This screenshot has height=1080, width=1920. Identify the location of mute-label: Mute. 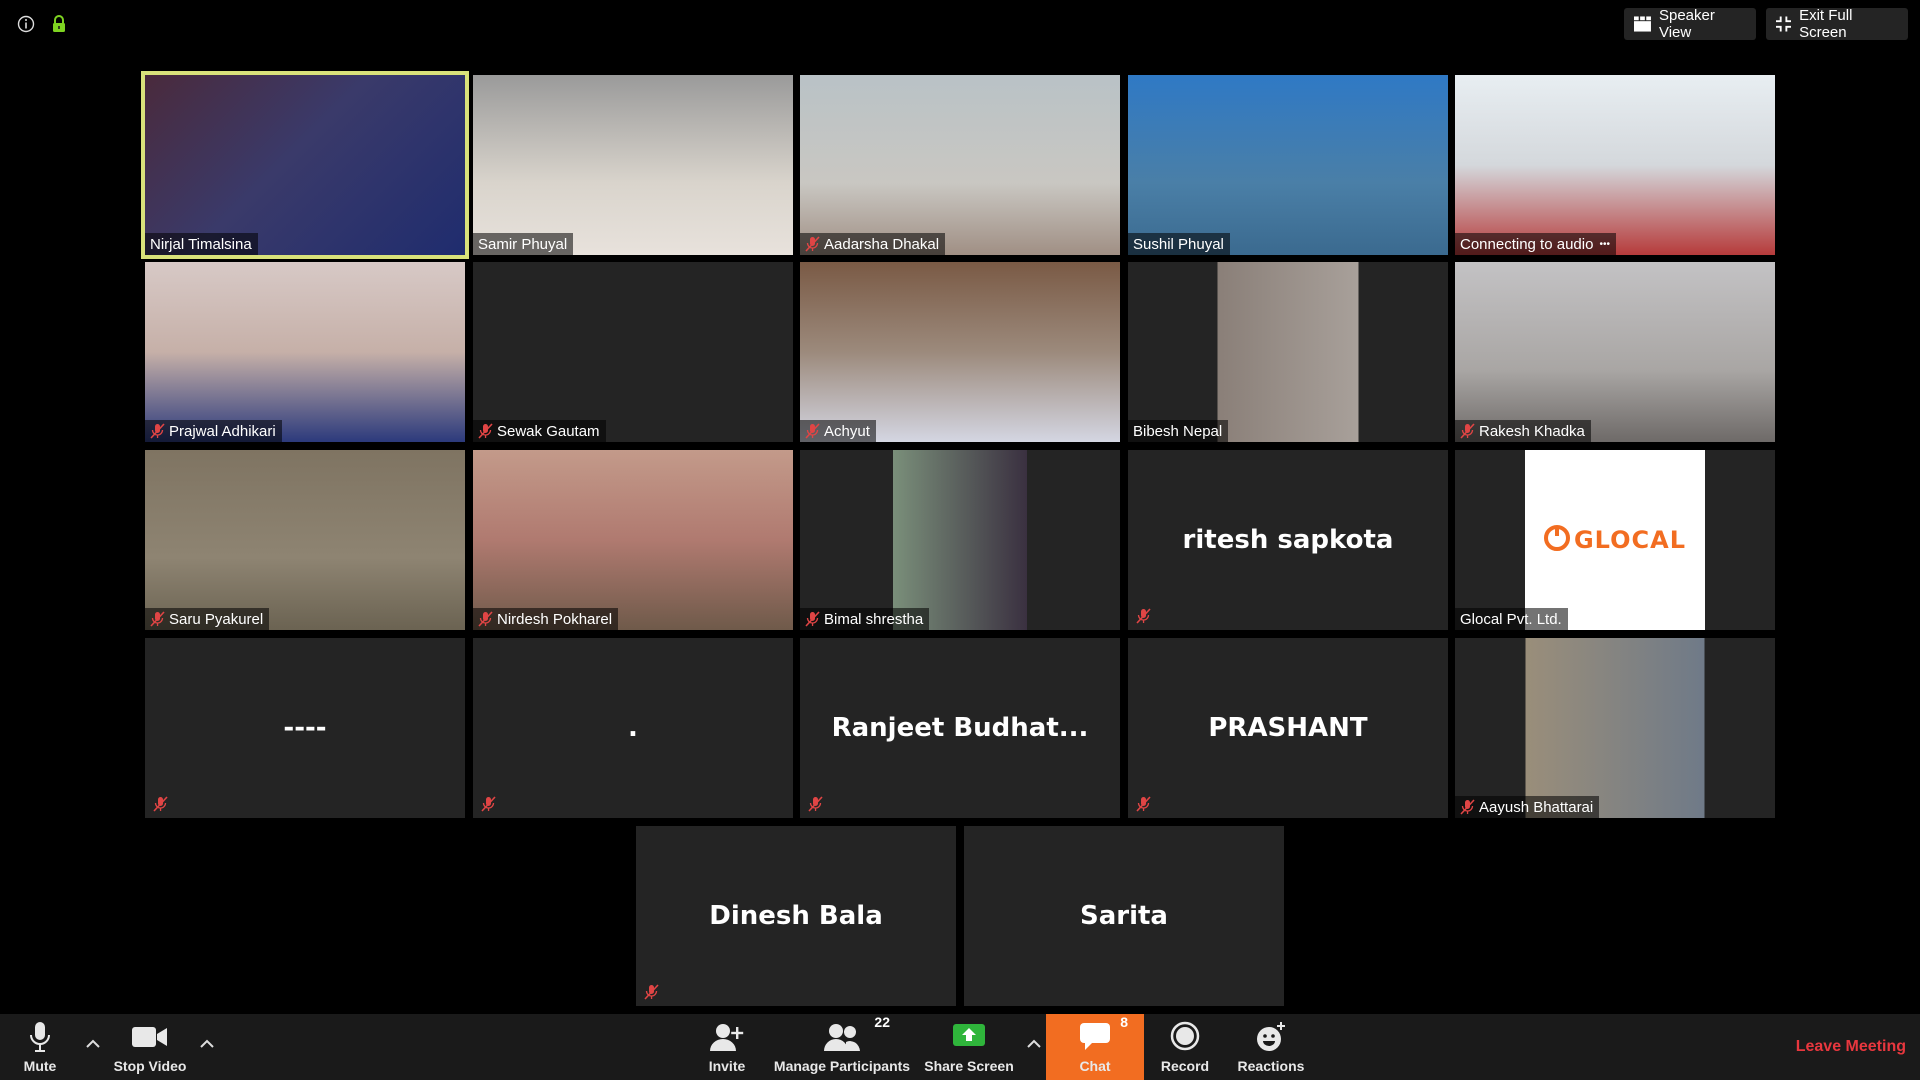
(40, 1066).